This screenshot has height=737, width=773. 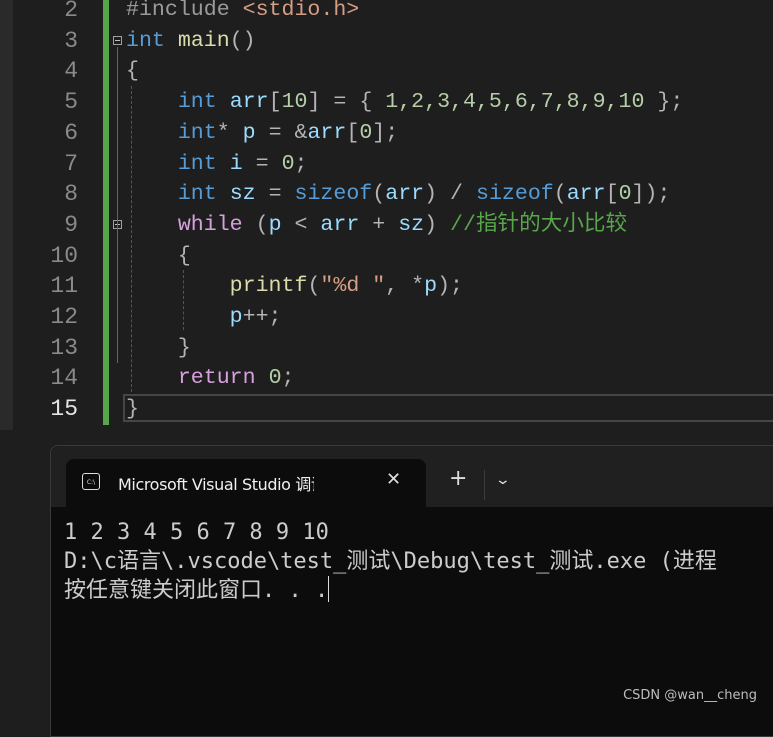 What do you see at coordinates (210, 378) in the screenshot?
I see `code-text: return 0;` at bounding box center [210, 378].